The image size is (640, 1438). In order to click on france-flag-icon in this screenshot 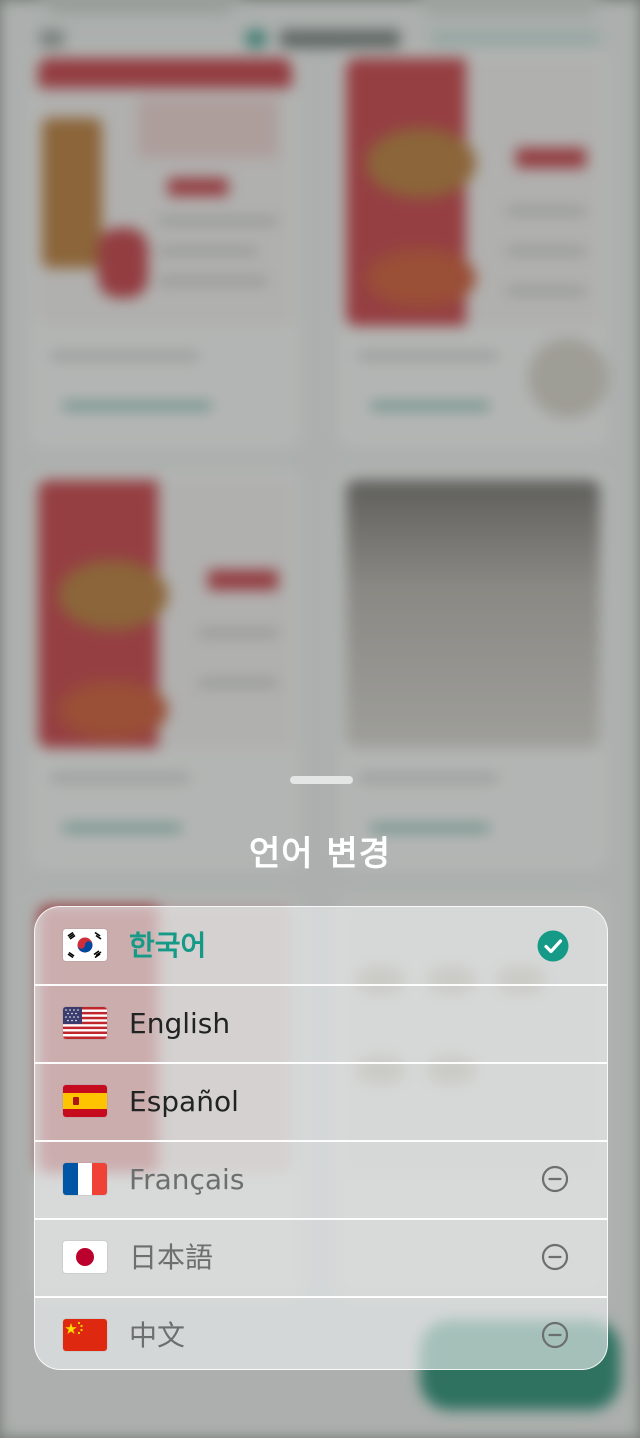, I will do `click(85, 1179)`.